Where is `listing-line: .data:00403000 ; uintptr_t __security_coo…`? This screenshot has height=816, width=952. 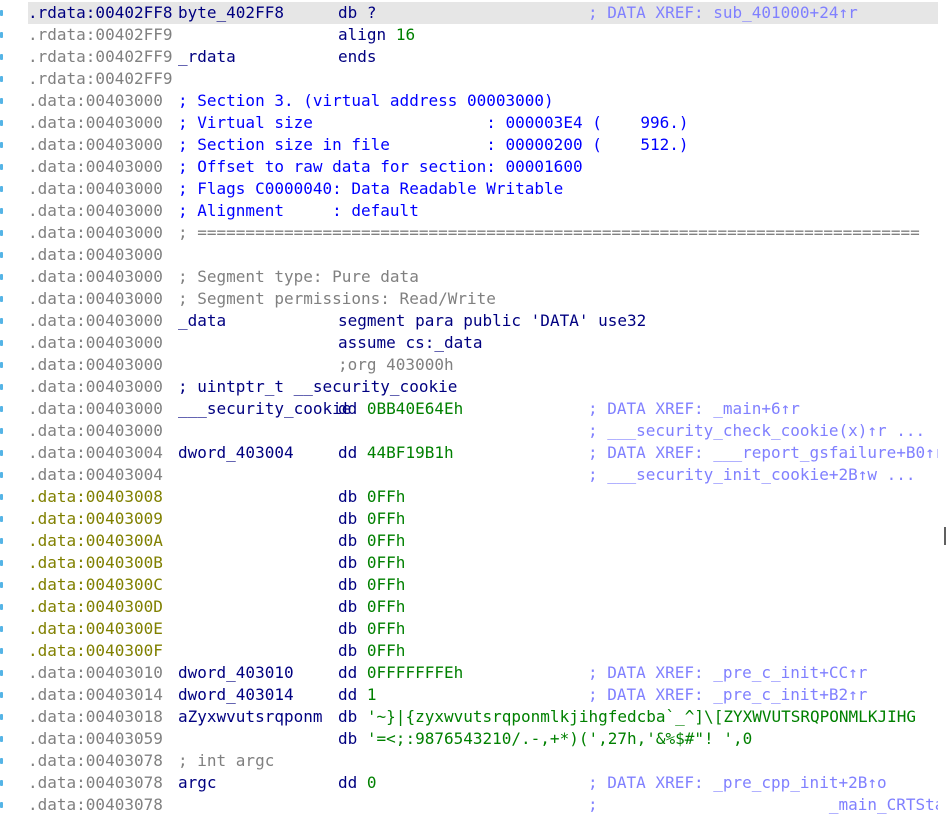
listing-line: .data:00403000 ; uintptr_t __security_coo… is located at coordinates (483, 387).